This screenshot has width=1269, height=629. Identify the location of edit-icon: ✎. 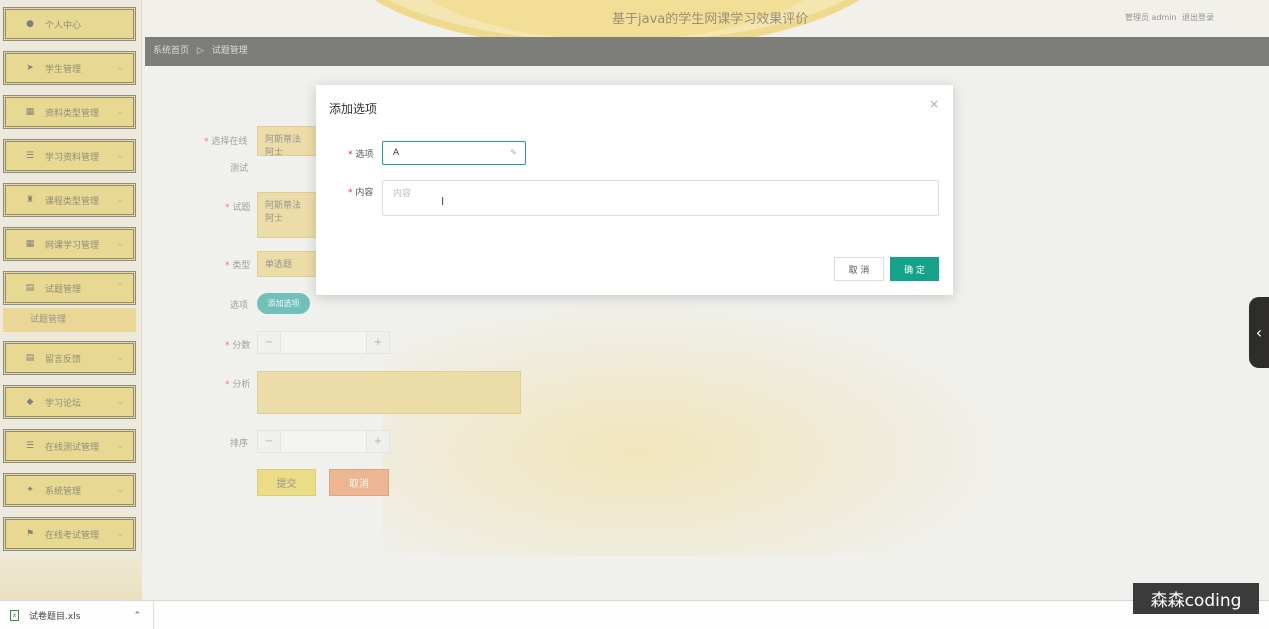
(513, 152).